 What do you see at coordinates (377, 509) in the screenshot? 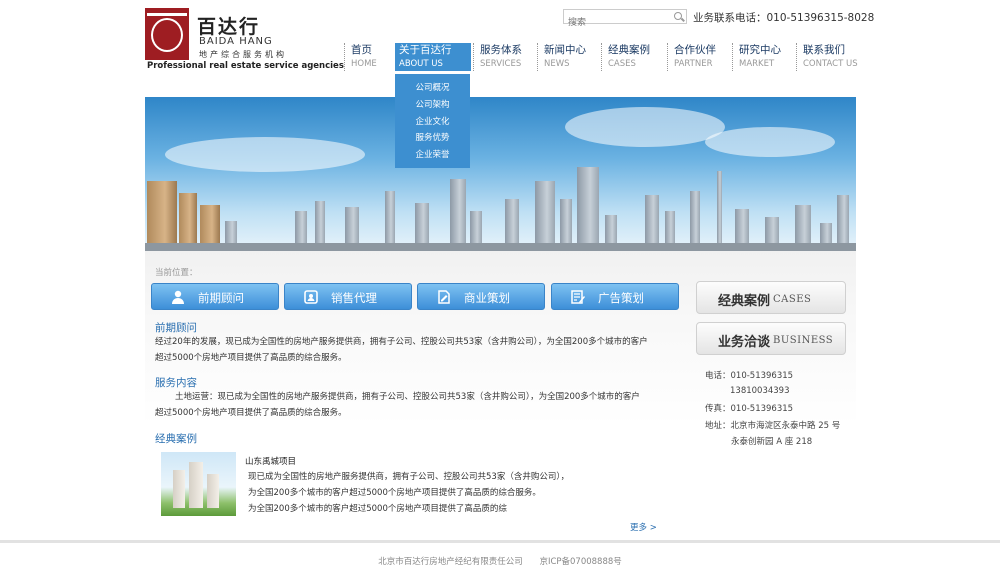
I see `case-text: 为全国200多个城市的客户超过5000个房地产项目提供了高品质的综` at bounding box center [377, 509].